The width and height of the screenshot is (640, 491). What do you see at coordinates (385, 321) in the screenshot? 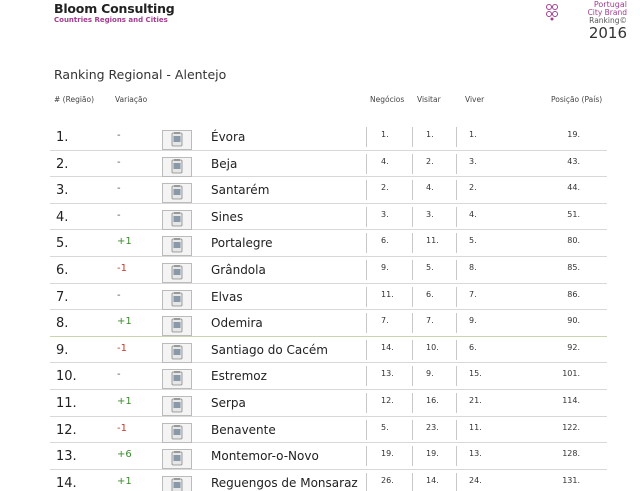
I see `business-cell: 7.` at bounding box center [385, 321].